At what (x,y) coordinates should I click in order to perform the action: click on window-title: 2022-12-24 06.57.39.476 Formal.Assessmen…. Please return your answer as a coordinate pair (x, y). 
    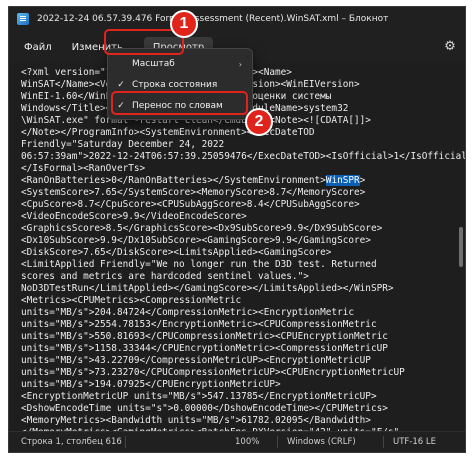
    Looking at the image, I should click on (213, 19).